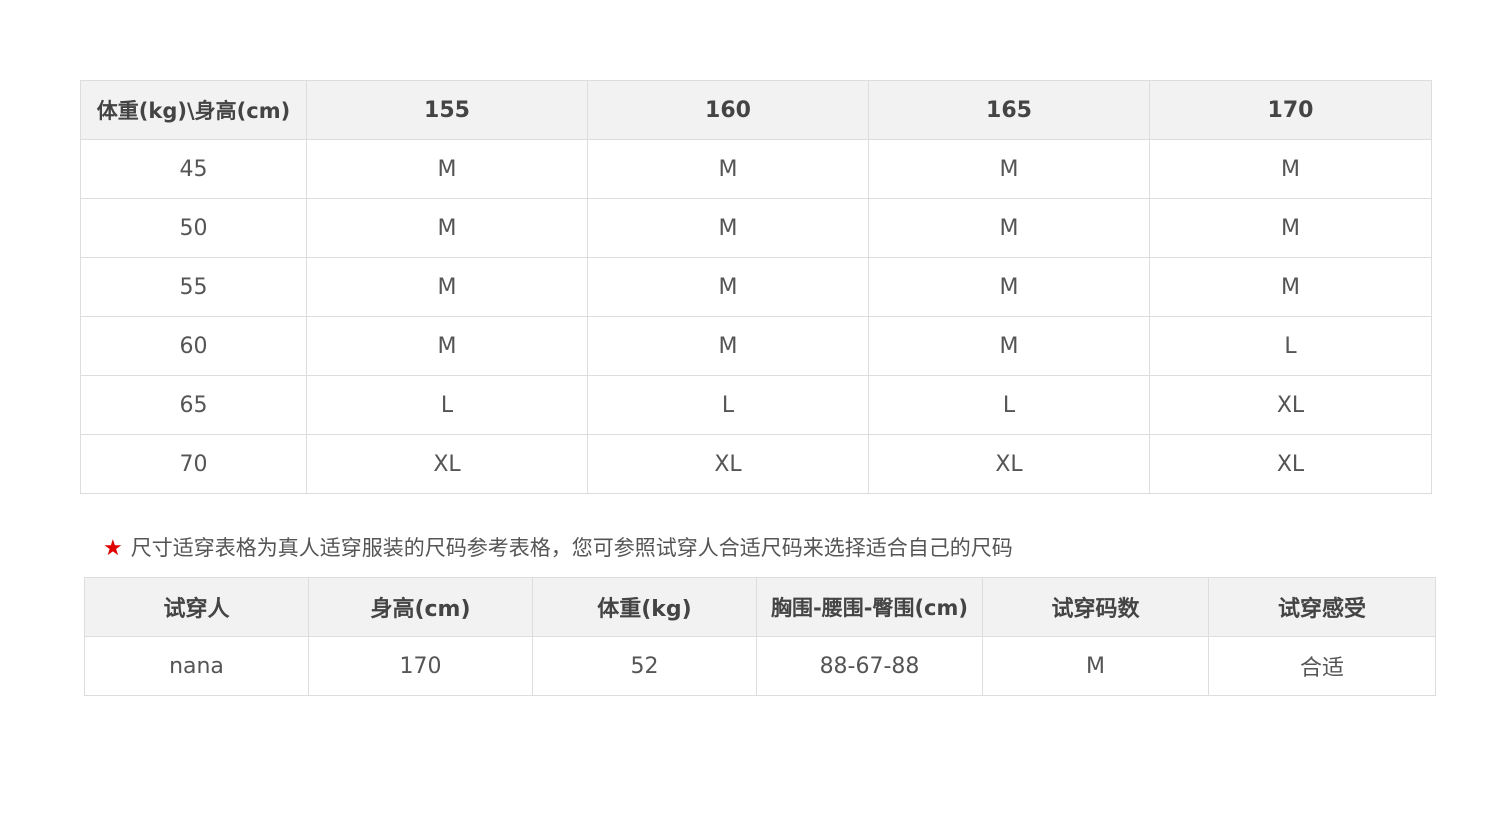 The width and height of the screenshot is (1500, 815). I want to click on height-header-165: 165, so click(1009, 110).